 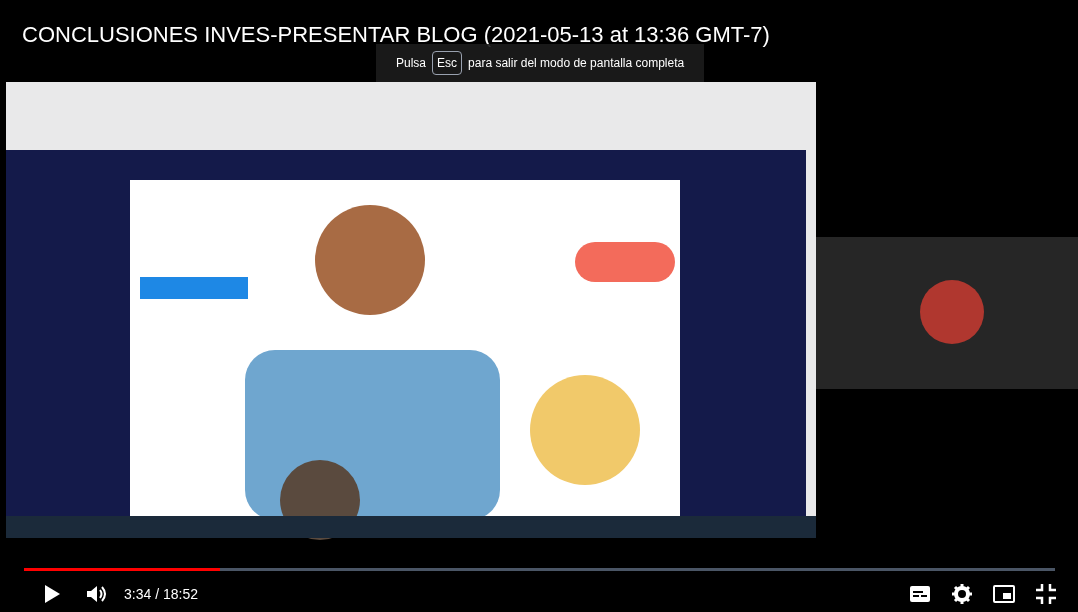 I want to click on miniplayer-icon, so click(x=1004, y=594).